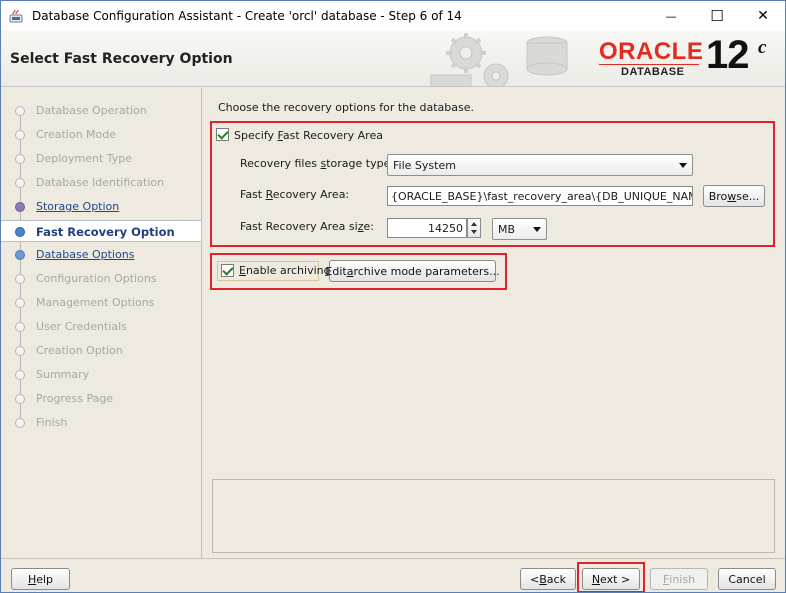 The height and width of the screenshot is (593, 786). What do you see at coordinates (393, 575) in the screenshot?
I see `footer-bar: Help < Back Next > Finish Cancel` at bounding box center [393, 575].